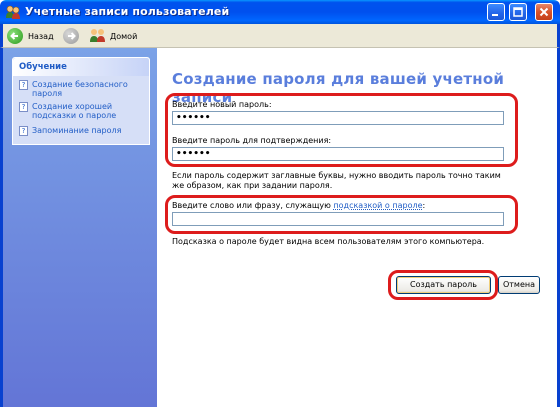 The width and height of the screenshot is (560, 407). Describe the element at coordinates (127, 11) in the screenshot. I see `window-title: Учетные записи пользователей` at that location.